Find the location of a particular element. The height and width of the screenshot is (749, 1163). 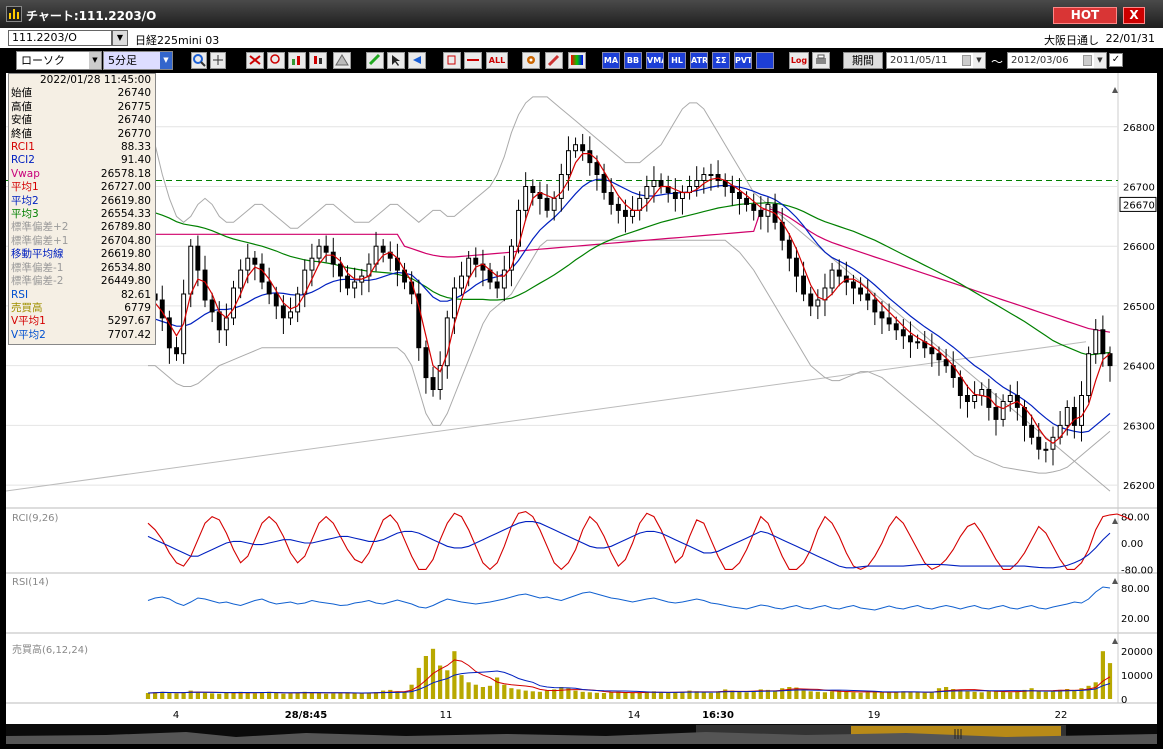

bar-chart-icon is located at coordinates (297, 60).